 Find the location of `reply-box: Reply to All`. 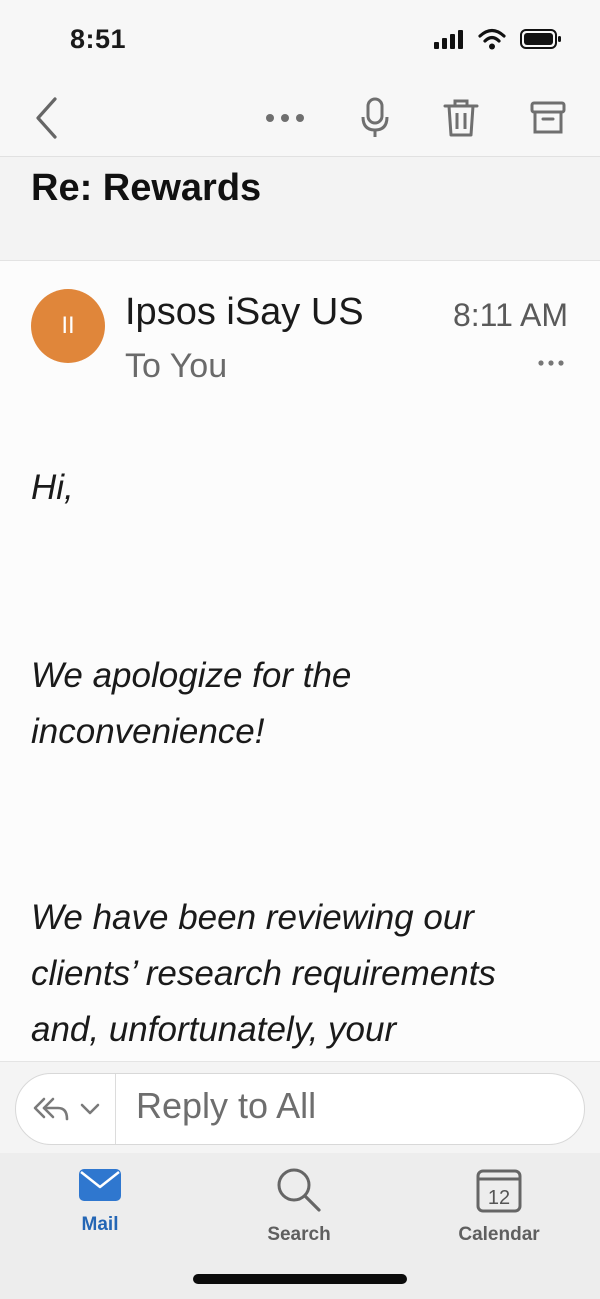

reply-box: Reply to All is located at coordinates (300, 1109).